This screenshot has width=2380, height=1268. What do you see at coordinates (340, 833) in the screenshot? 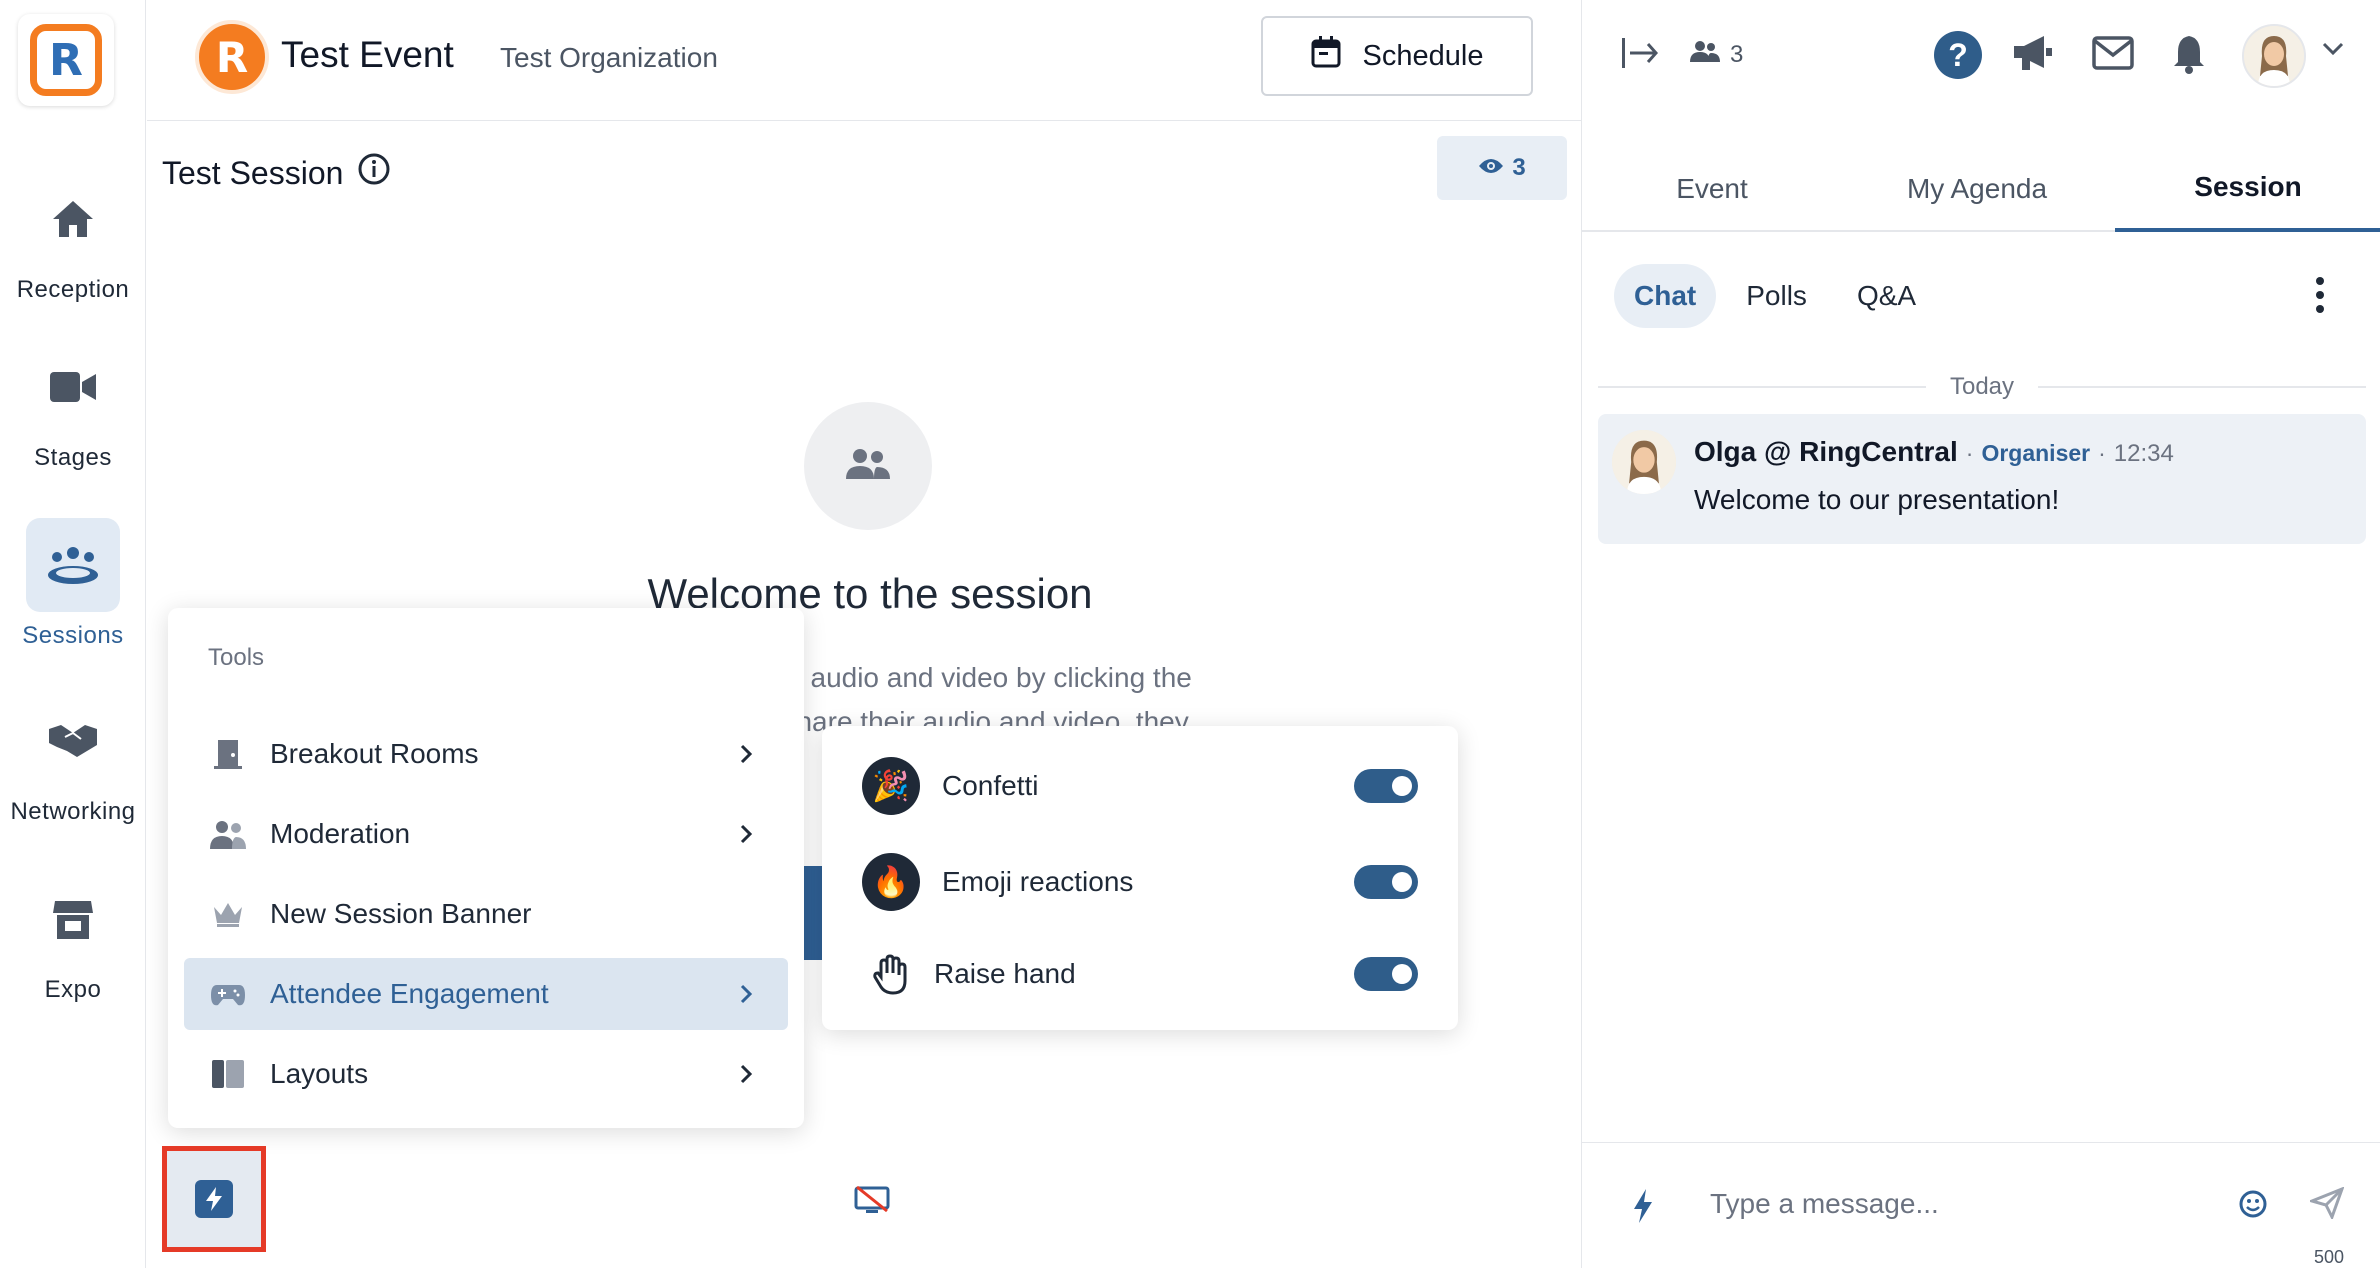
I see `tool-label-moderation: Moderation` at bounding box center [340, 833].